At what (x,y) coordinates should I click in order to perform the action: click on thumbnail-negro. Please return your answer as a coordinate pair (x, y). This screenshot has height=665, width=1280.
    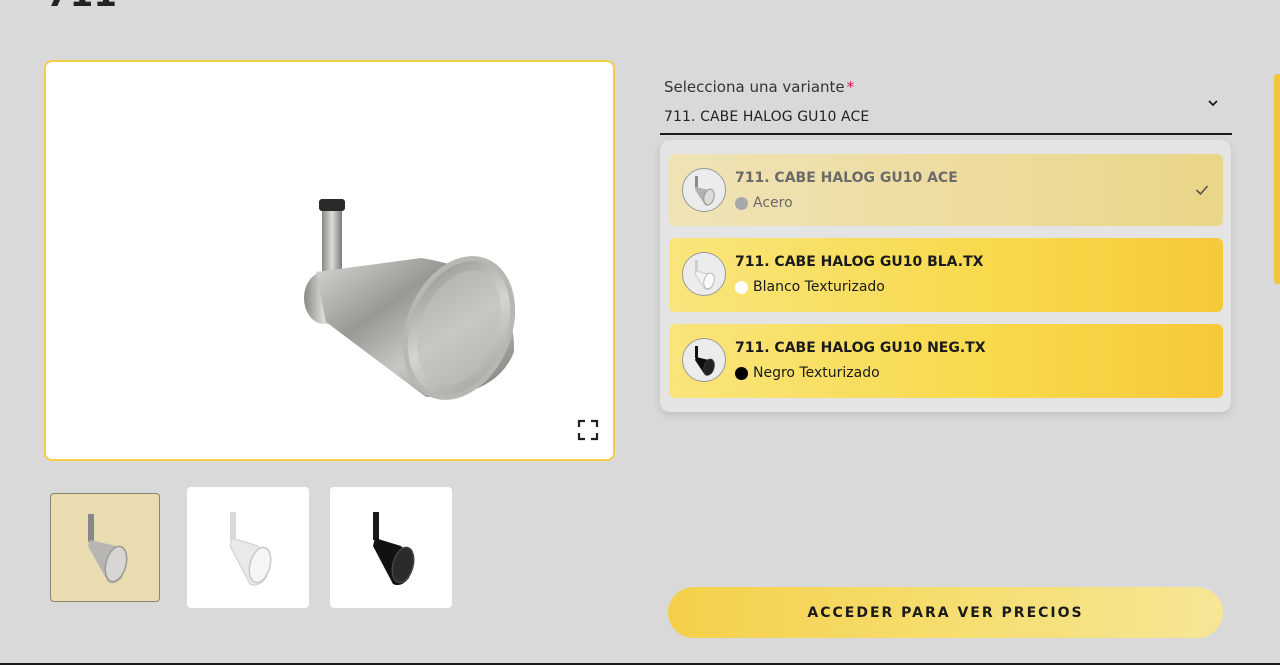
    Looking at the image, I should click on (391, 547).